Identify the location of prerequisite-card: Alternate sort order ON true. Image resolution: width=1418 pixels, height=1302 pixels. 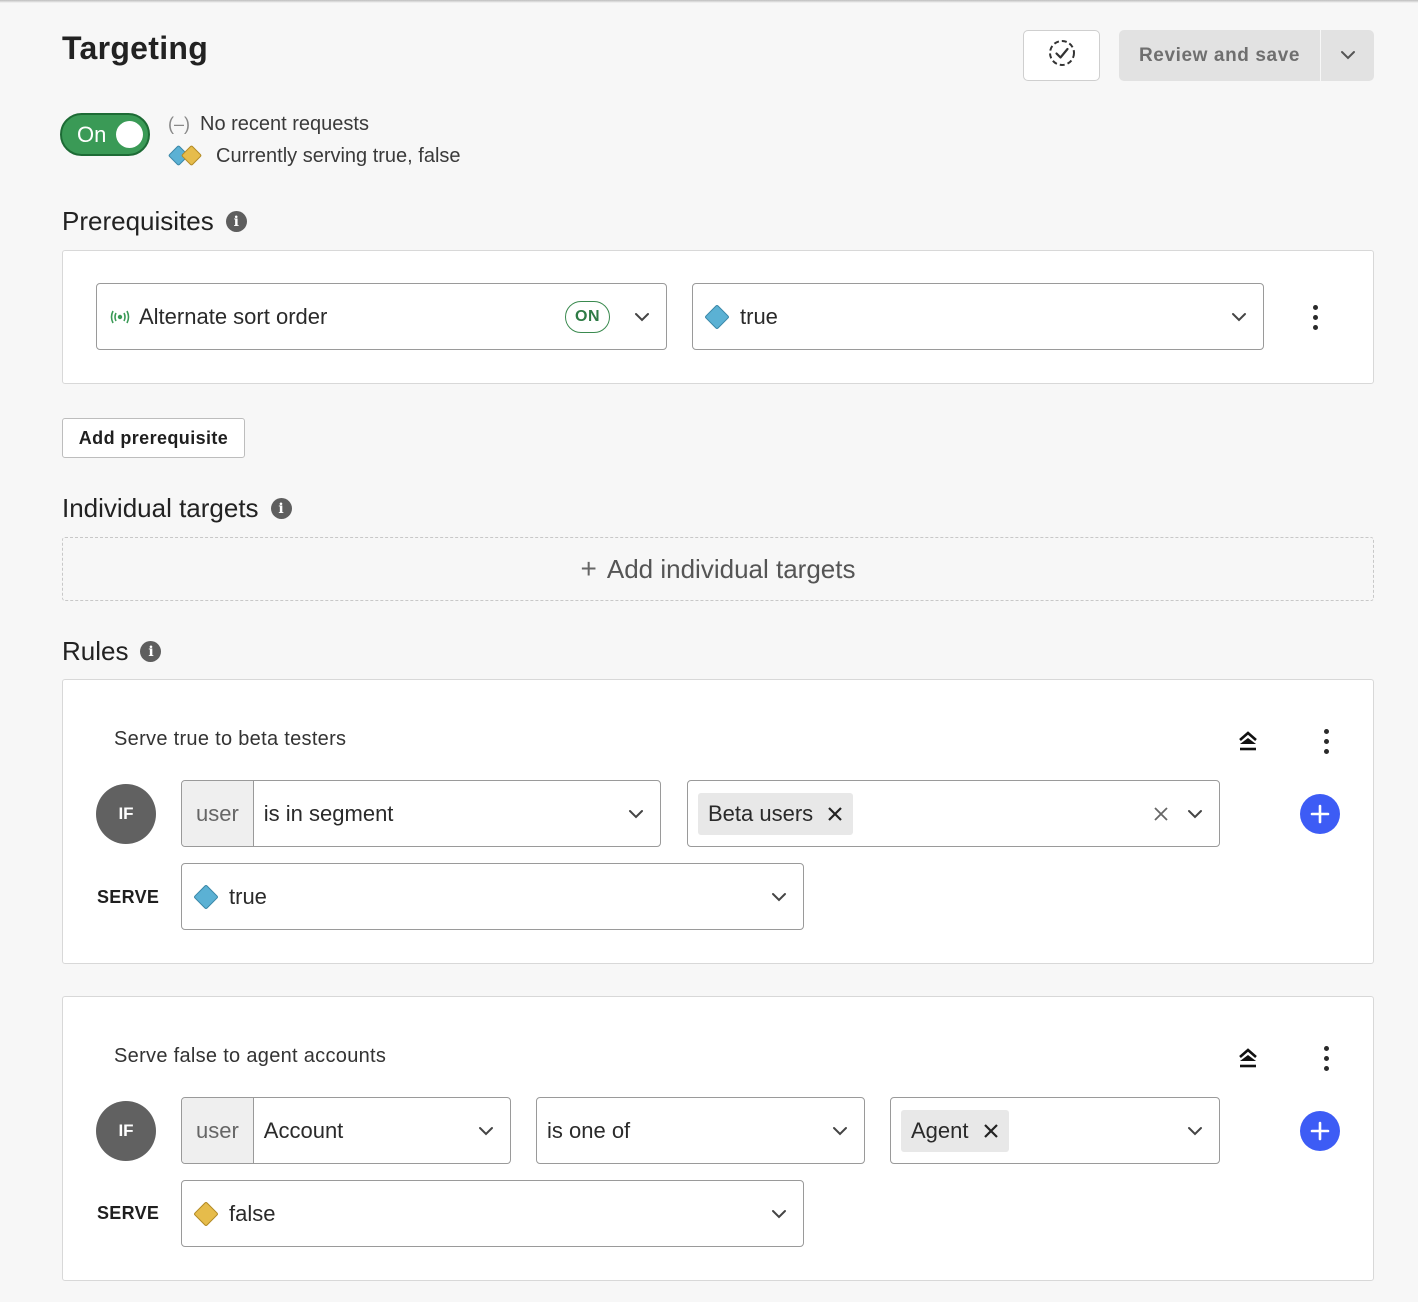
(718, 317).